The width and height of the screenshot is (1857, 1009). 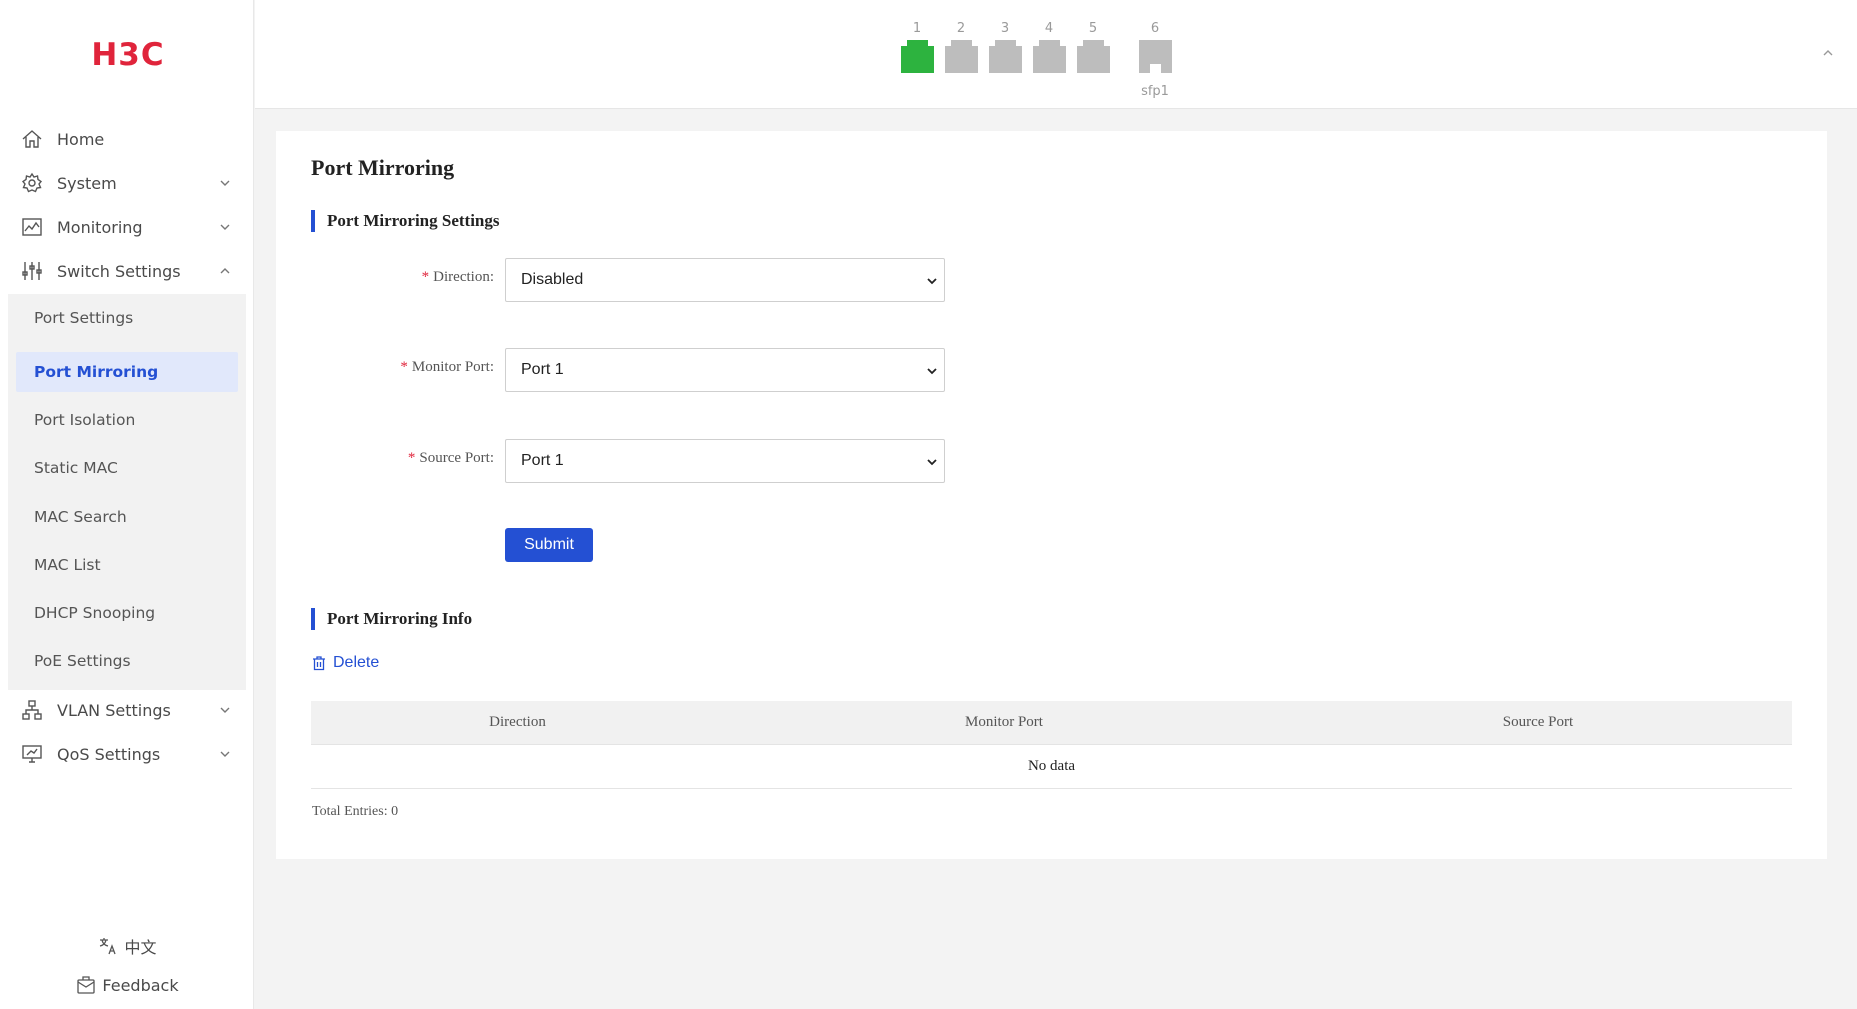 What do you see at coordinates (391, 619) in the screenshot?
I see `section-title-info: Port Mirroring Info` at bounding box center [391, 619].